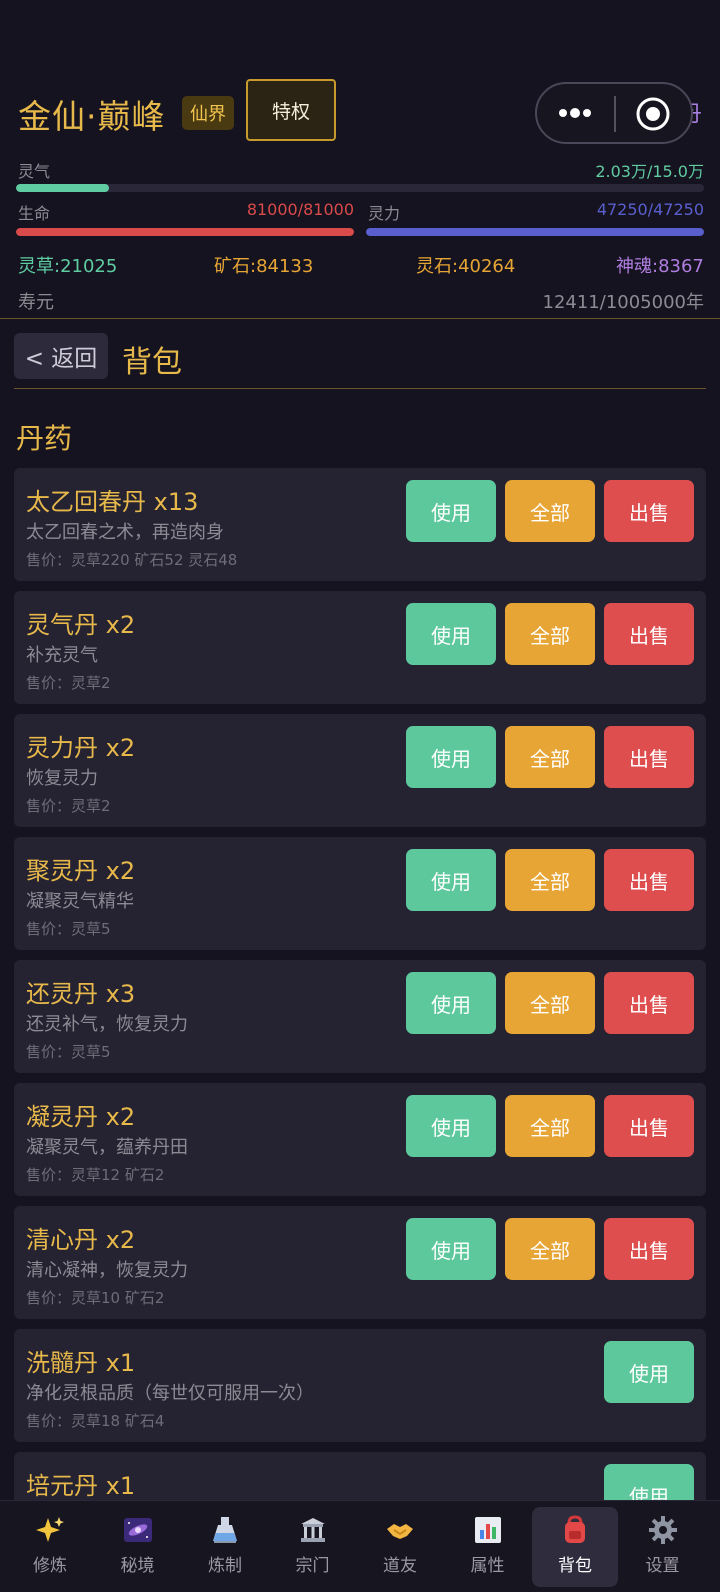 Image resolution: width=720 pixels, height=1592 pixels. What do you see at coordinates (360, 265) in the screenshot?
I see `resource-row: 灵草:21025 矿石:84133 灵石:40264 神魂:8367` at bounding box center [360, 265].